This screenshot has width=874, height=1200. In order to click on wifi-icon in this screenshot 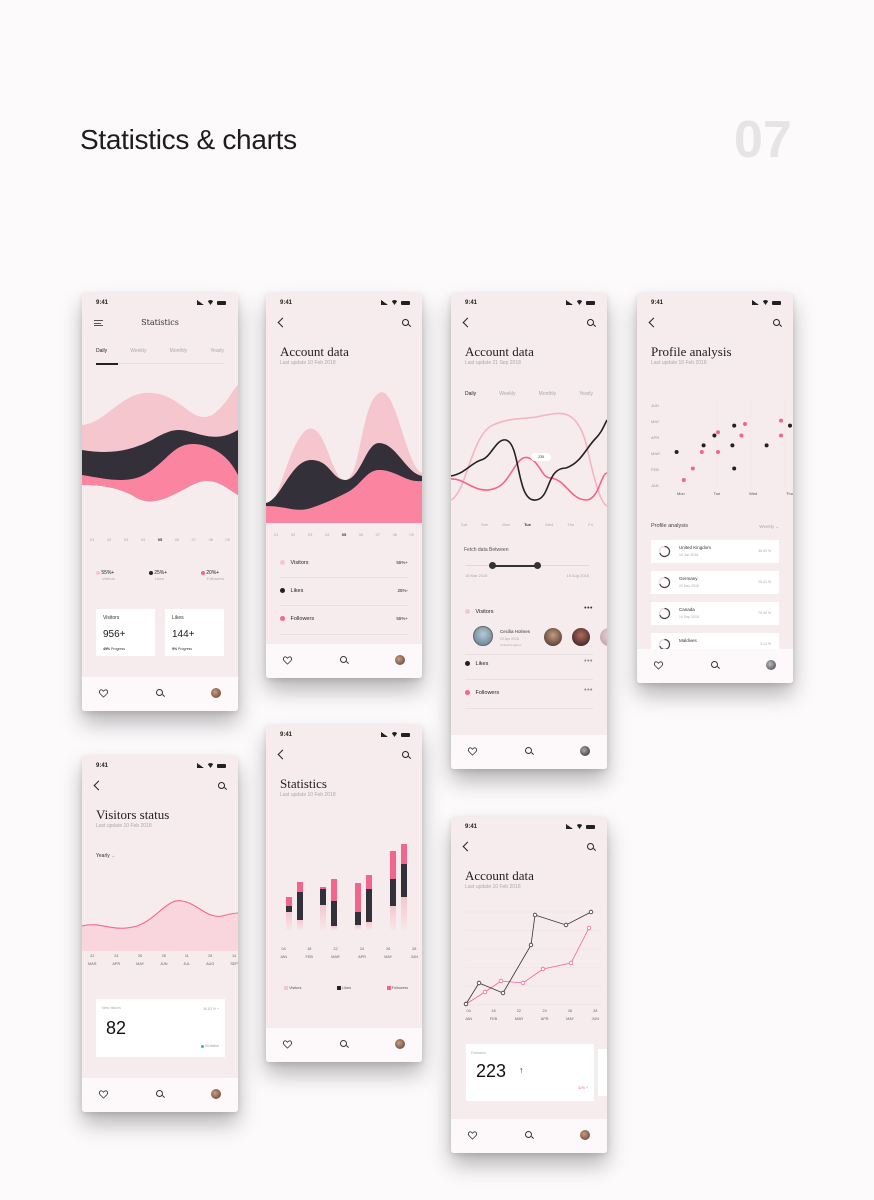, I will do `click(394, 734)`.